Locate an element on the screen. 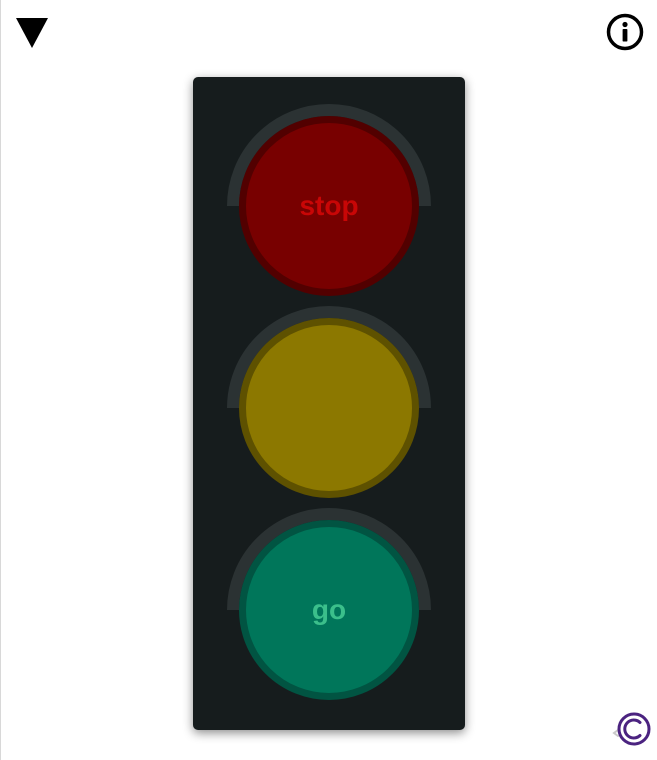 The height and width of the screenshot is (760, 657). amber-light is located at coordinates (329, 408).